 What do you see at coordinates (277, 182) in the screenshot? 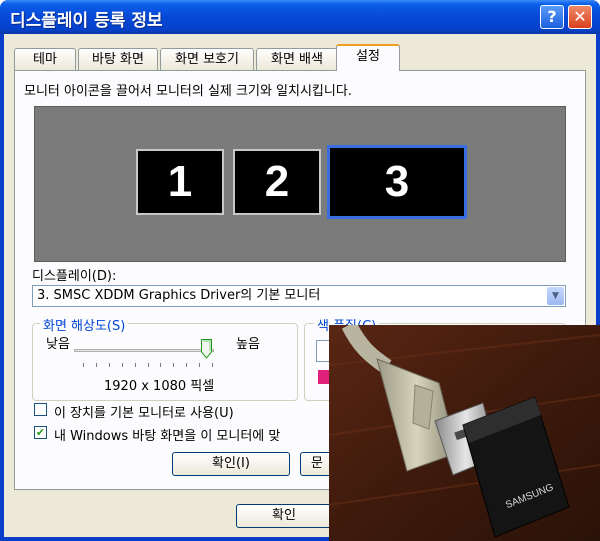
I see `monitor-2-icon: 2` at bounding box center [277, 182].